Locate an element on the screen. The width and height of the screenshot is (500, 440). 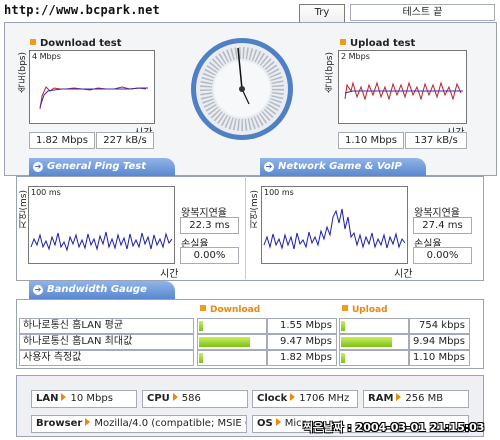
gauge-row-label: 하나로통신 홈LAN 평균 is located at coordinates (106, 326).